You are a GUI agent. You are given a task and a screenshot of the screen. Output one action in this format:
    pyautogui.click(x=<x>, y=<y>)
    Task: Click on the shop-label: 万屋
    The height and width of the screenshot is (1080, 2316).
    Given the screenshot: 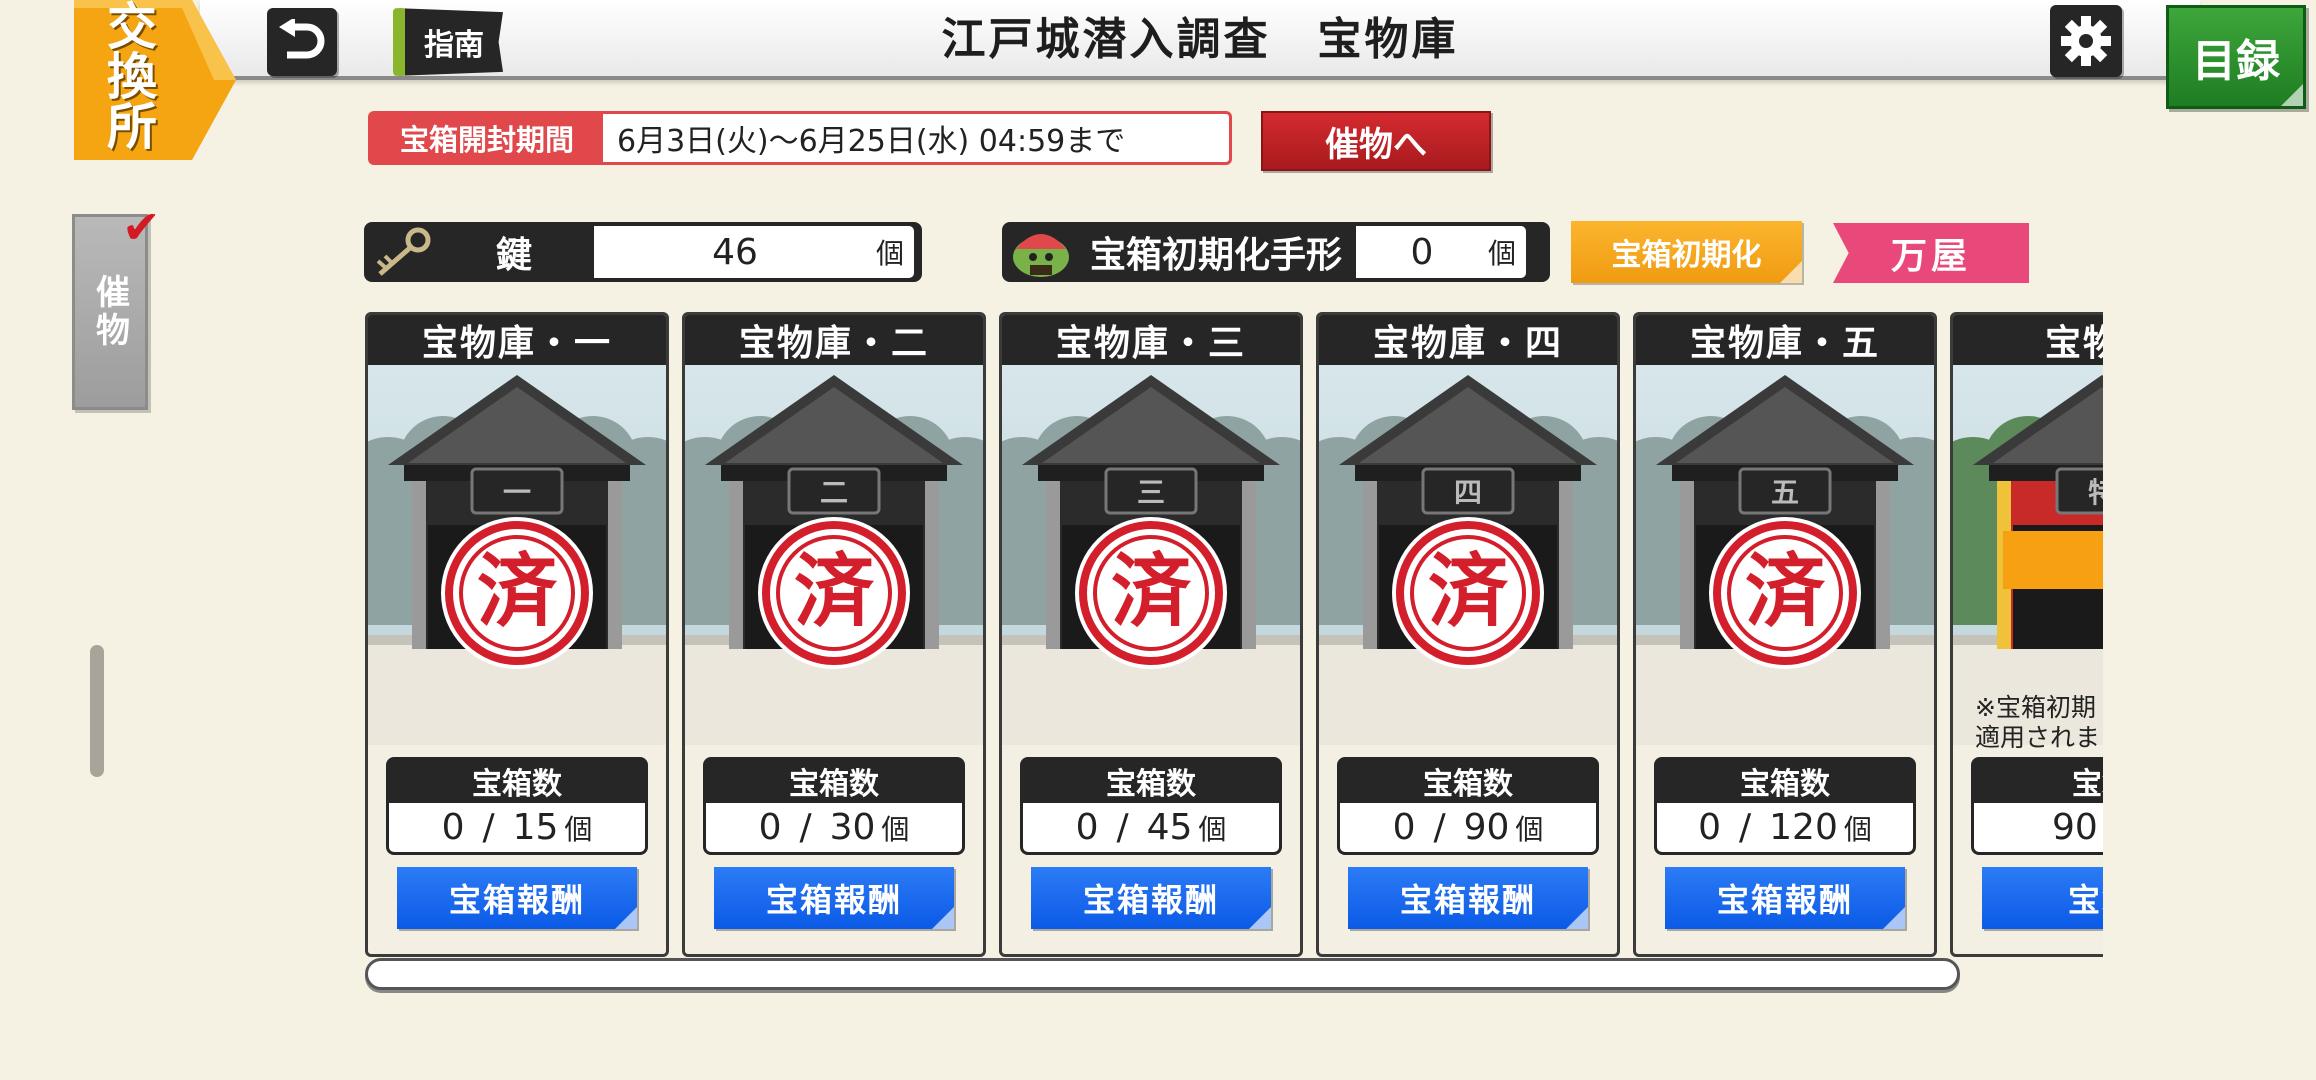 What is the action you would take?
    pyautogui.click(x=1930, y=256)
    